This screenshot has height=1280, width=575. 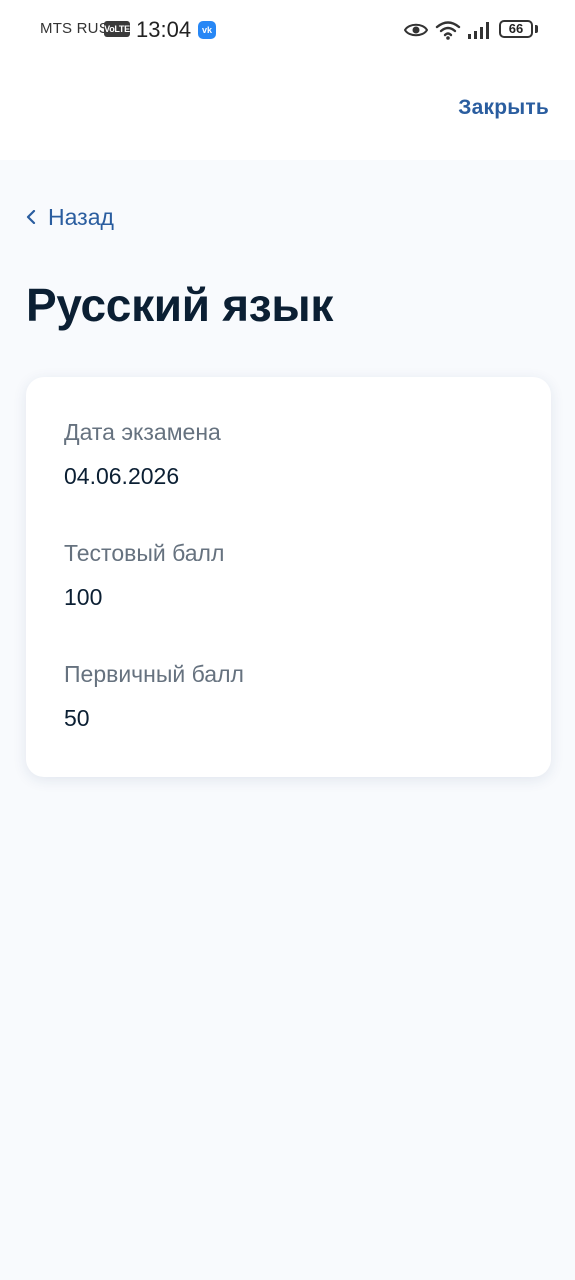 What do you see at coordinates (536, 29) in the screenshot?
I see `battery-tip` at bounding box center [536, 29].